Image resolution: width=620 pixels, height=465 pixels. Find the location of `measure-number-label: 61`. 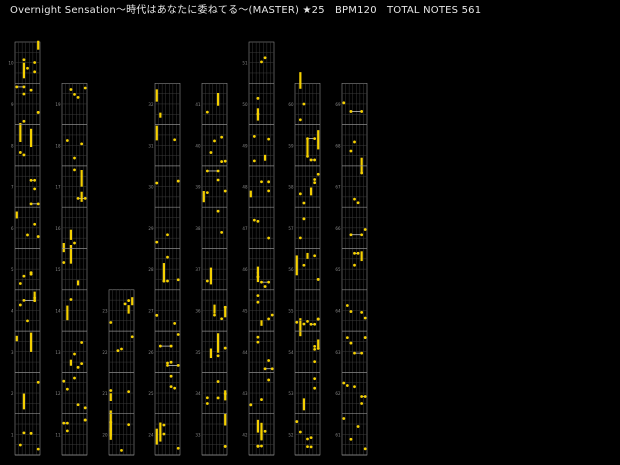

measure-number-label: 61 is located at coordinates (338, 434).